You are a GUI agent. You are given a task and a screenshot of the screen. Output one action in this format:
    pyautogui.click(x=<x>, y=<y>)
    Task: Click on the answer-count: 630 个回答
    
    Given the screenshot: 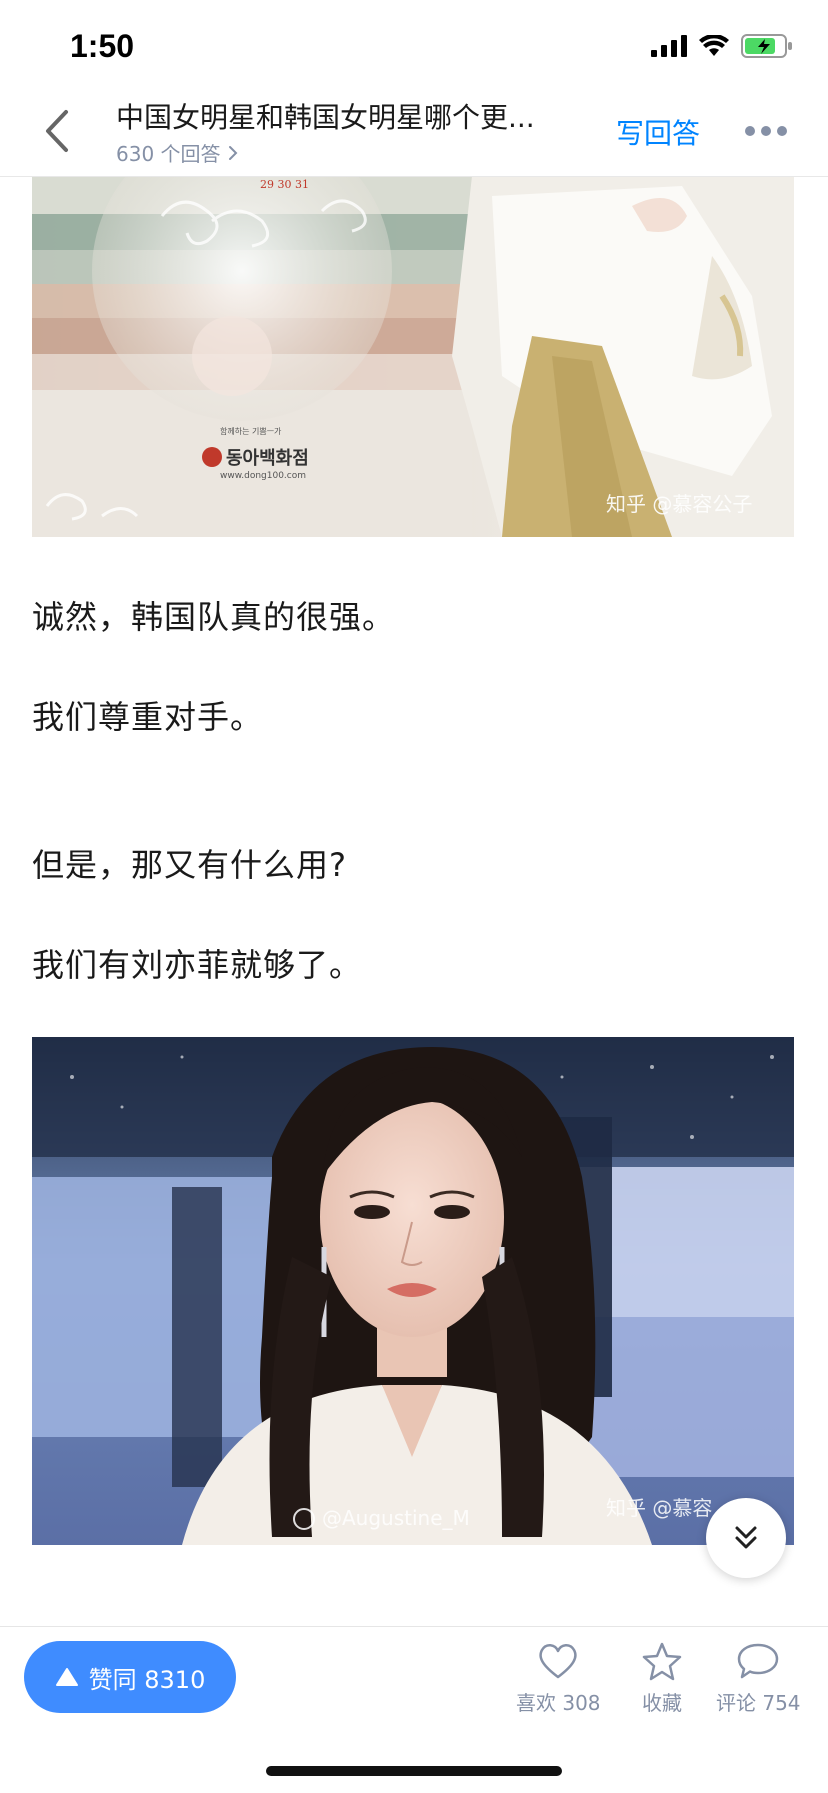 What is the action you would take?
    pyautogui.click(x=168, y=154)
    